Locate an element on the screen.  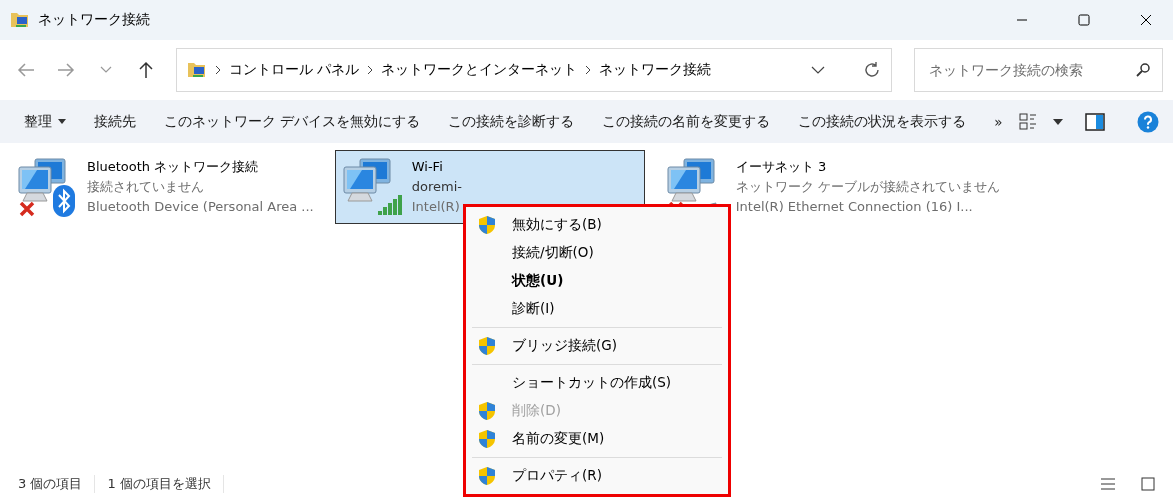
help-icon is located at coordinates (1148, 121).